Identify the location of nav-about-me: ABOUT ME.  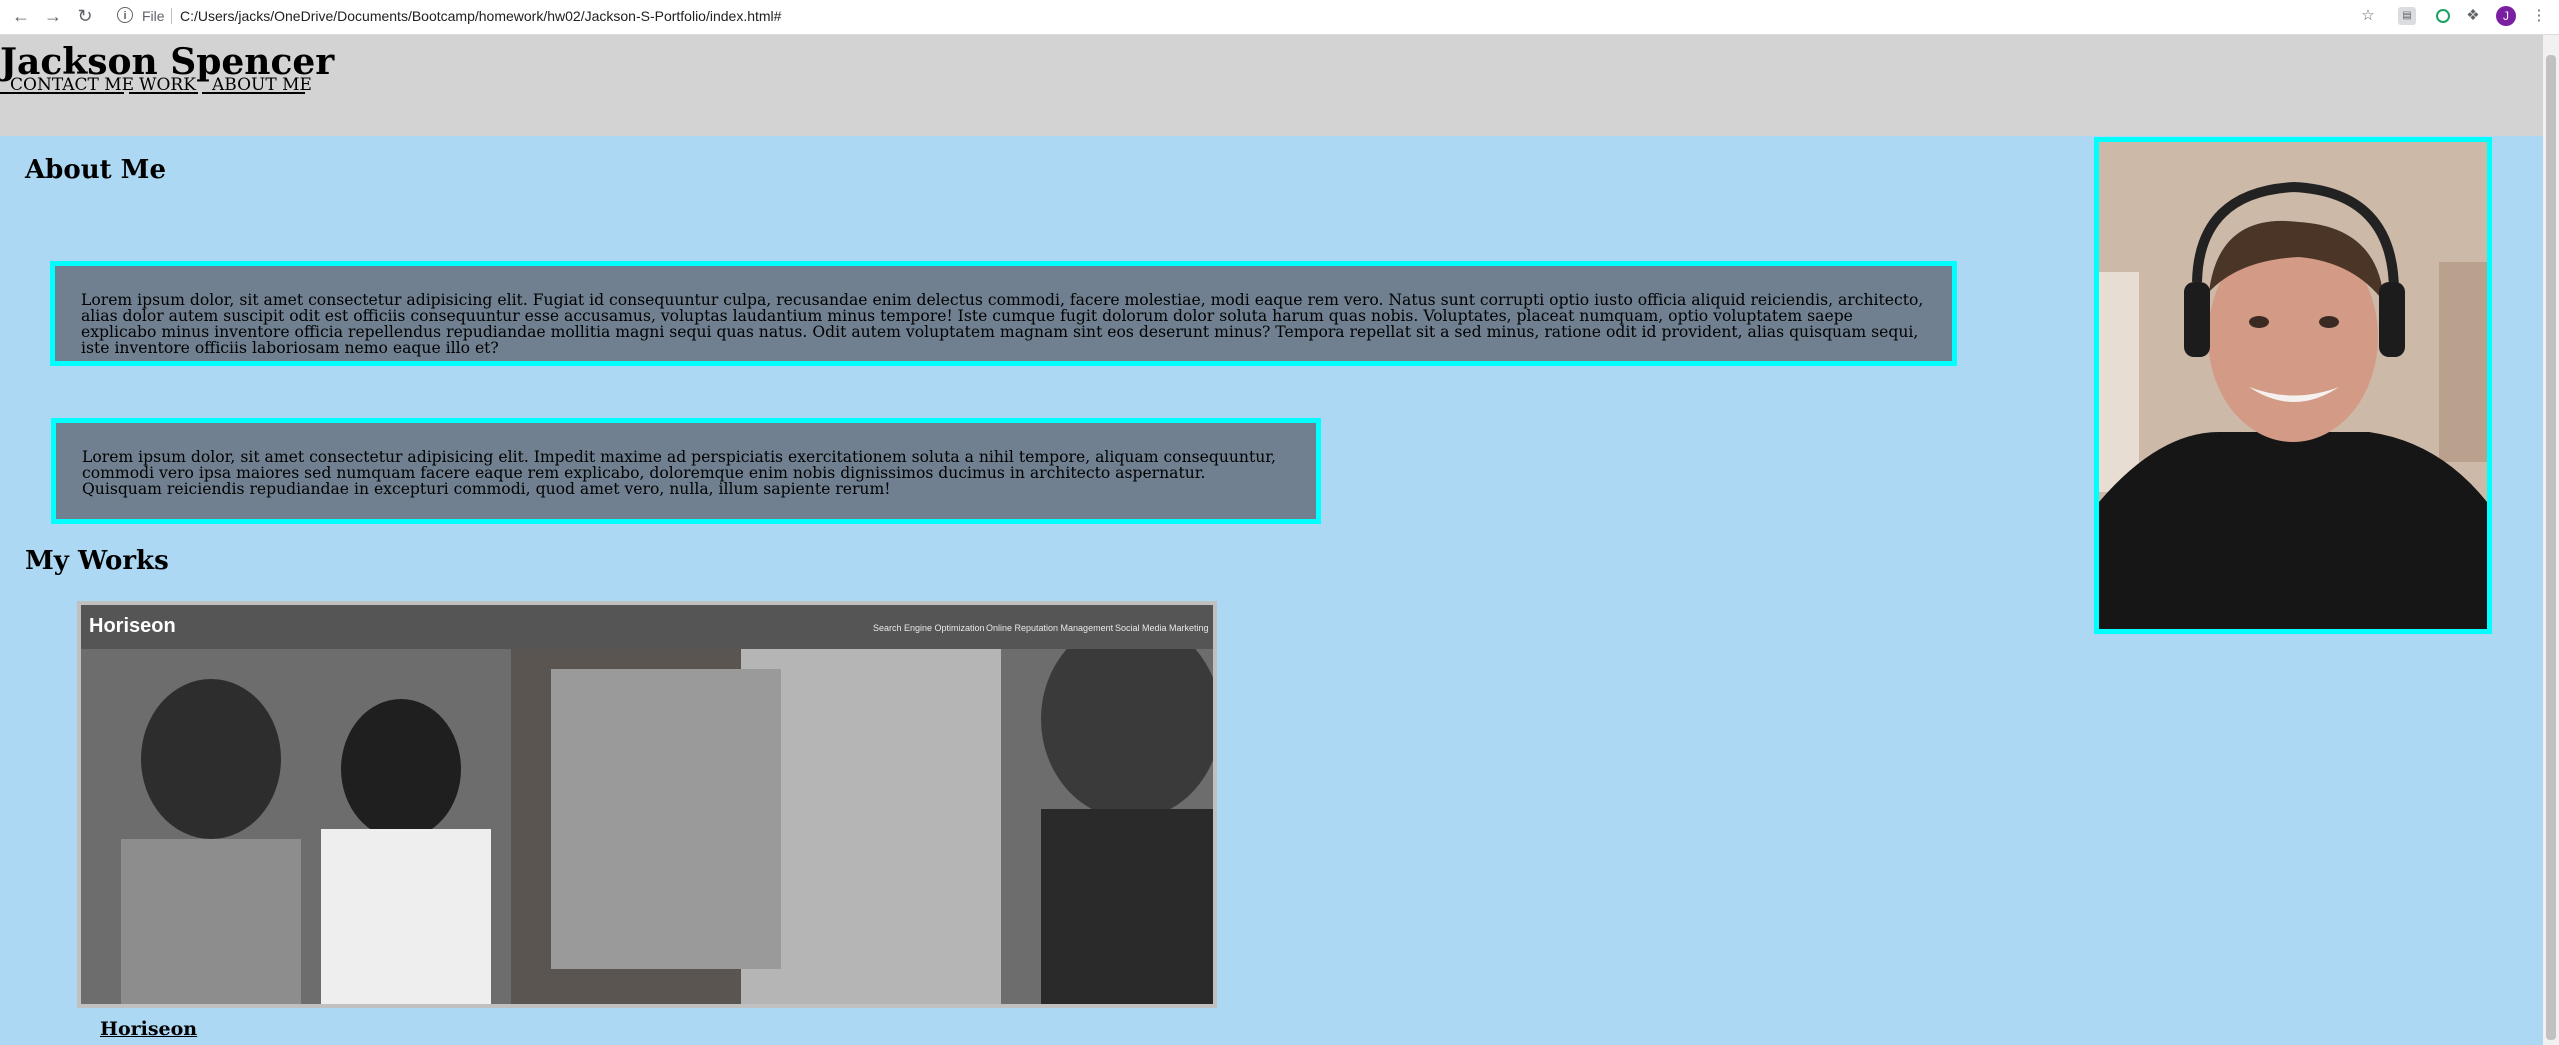
(257, 83).